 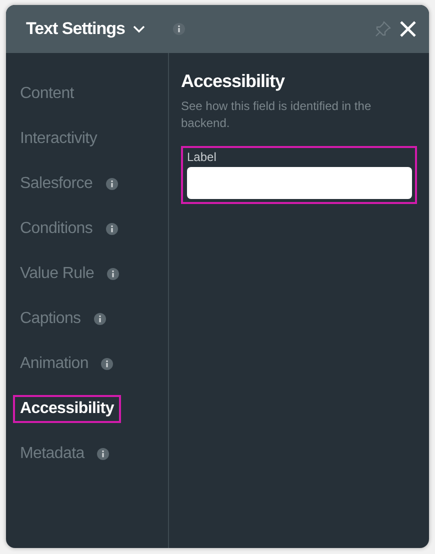 I want to click on window-title: Text Settings, so click(x=75, y=29).